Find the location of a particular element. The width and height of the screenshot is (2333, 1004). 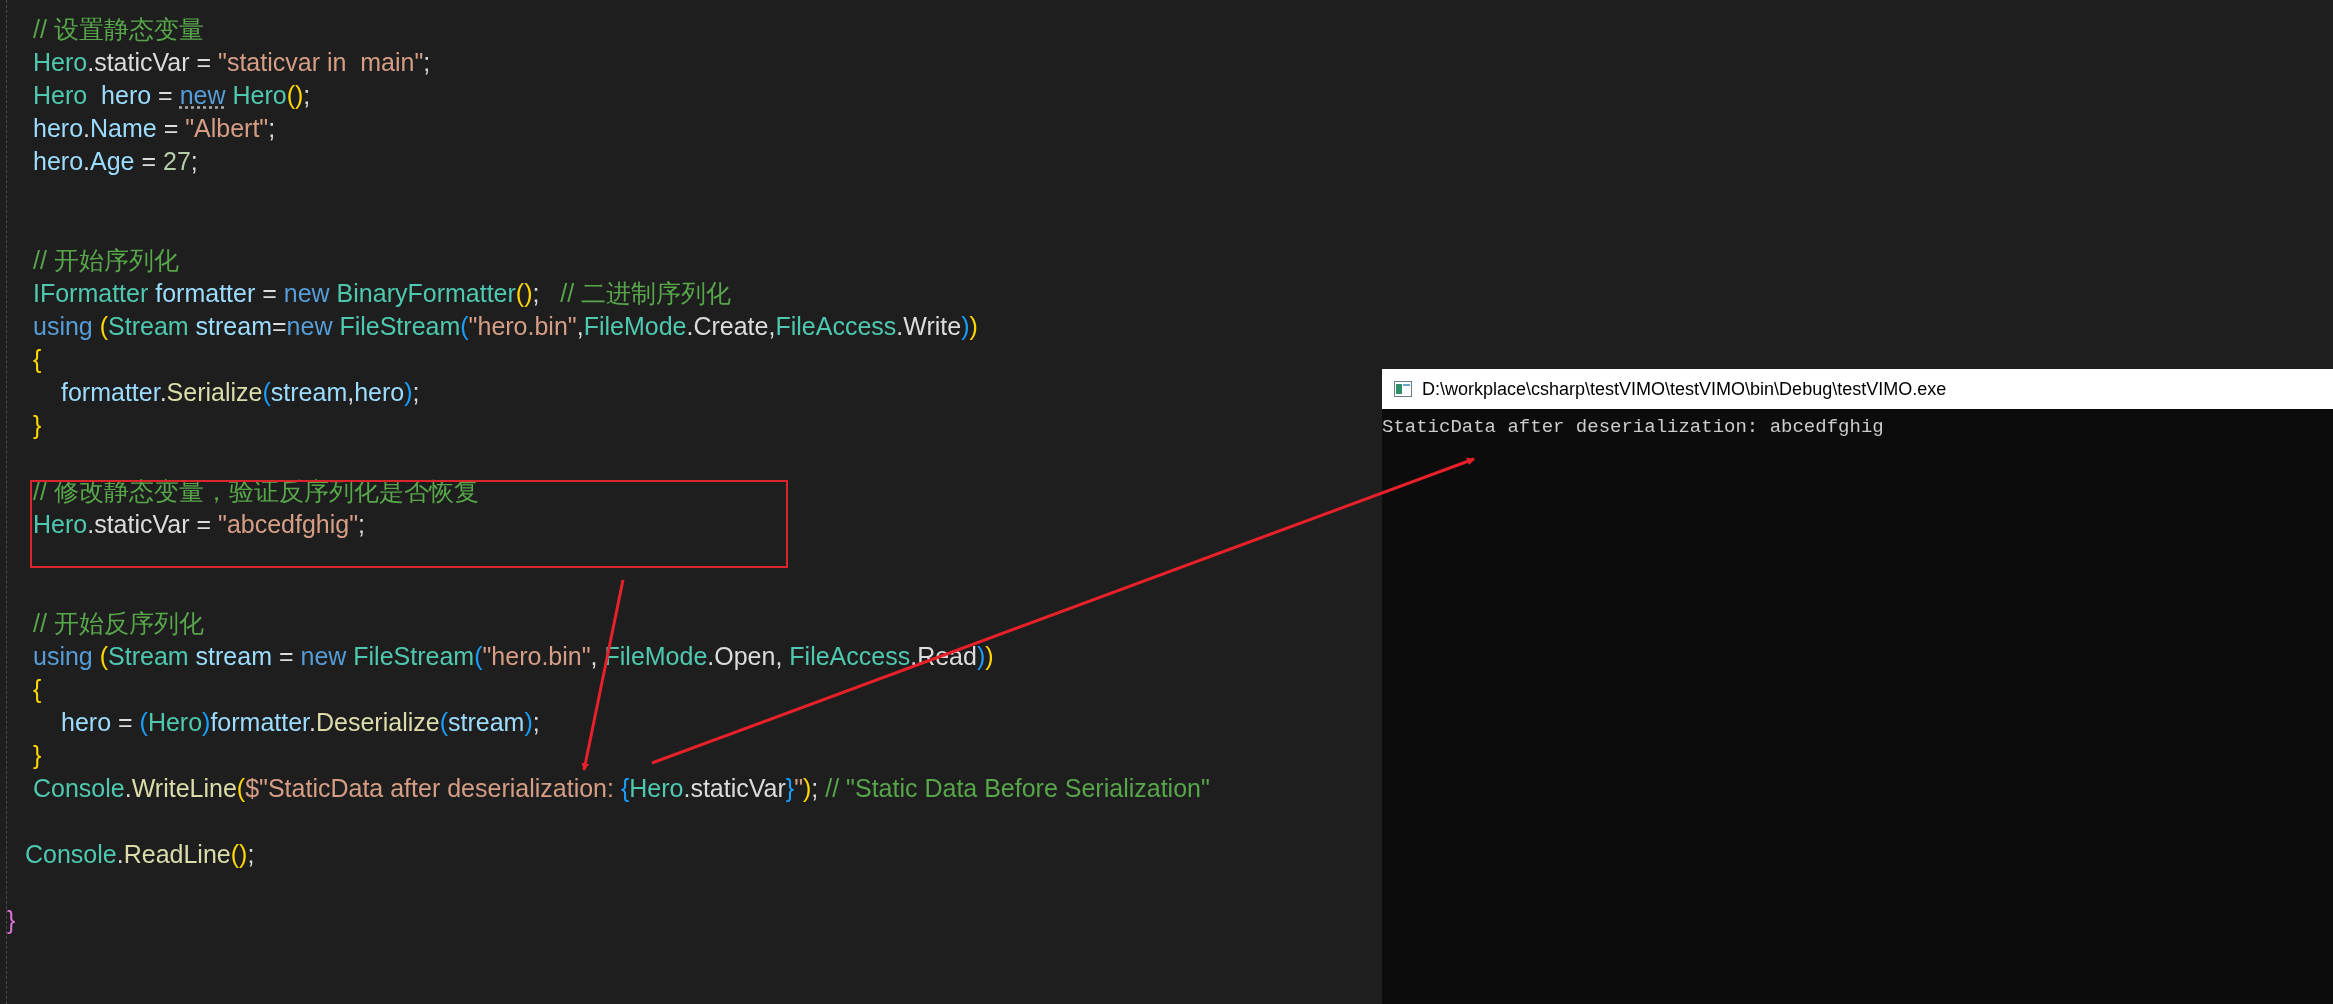

console-output: StaticData after deserialization: abcedfghig is located at coordinates (1633, 427).